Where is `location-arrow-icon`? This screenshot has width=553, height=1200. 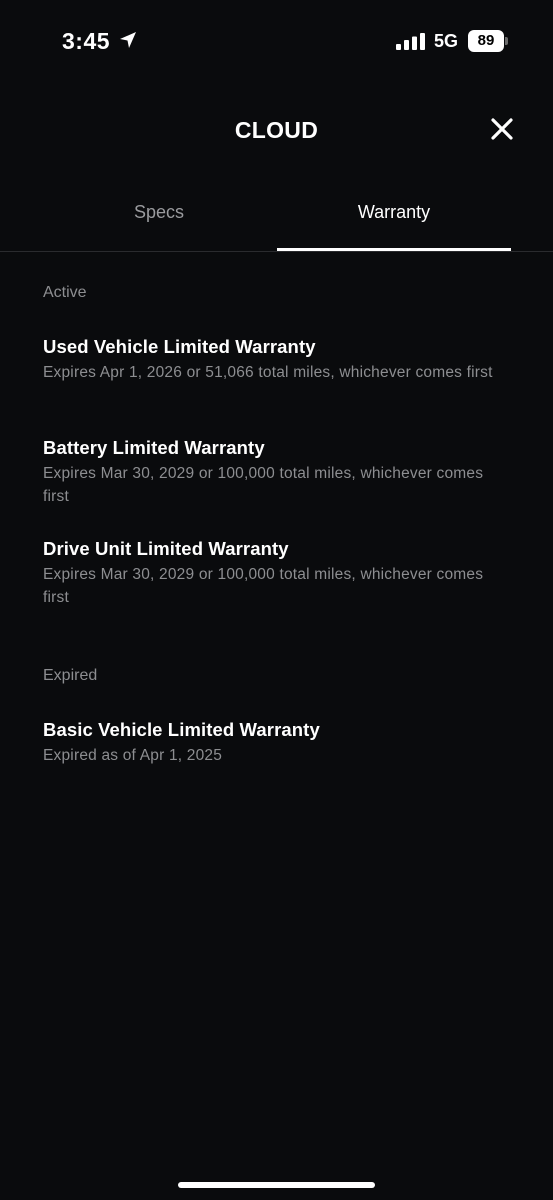
location-arrow-icon is located at coordinates (128, 40).